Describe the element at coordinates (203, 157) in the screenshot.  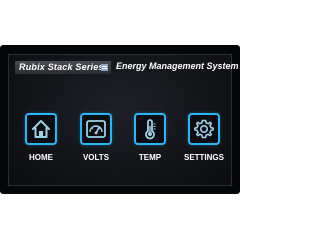
I see `settings-label: SETTINGS` at that location.